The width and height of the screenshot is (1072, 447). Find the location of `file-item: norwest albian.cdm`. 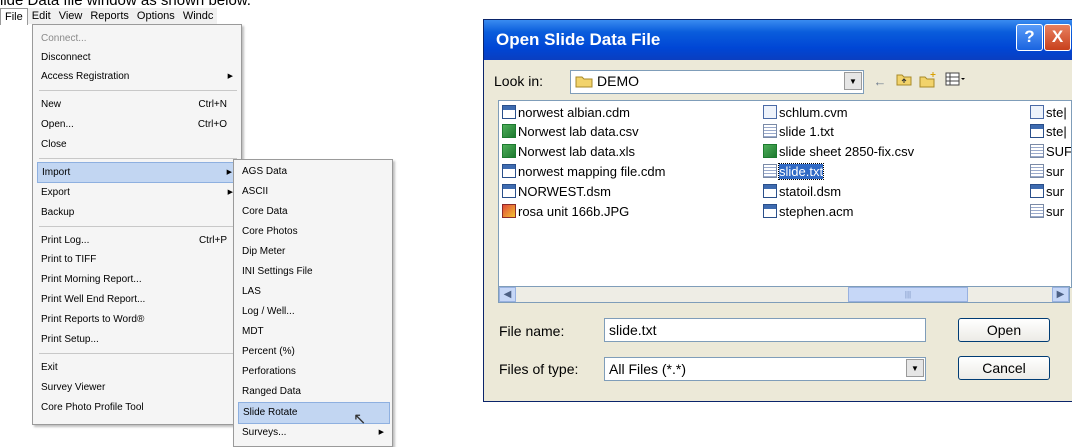

file-item: norwest albian.cdm is located at coordinates (566, 113).